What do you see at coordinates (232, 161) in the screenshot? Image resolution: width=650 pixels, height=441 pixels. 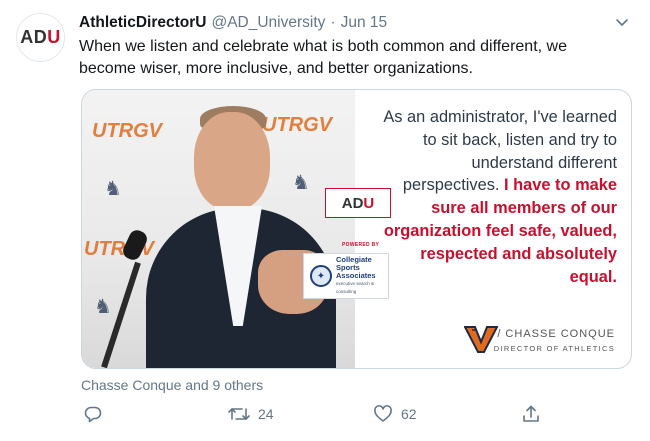 I see `person-head` at bounding box center [232, 161].